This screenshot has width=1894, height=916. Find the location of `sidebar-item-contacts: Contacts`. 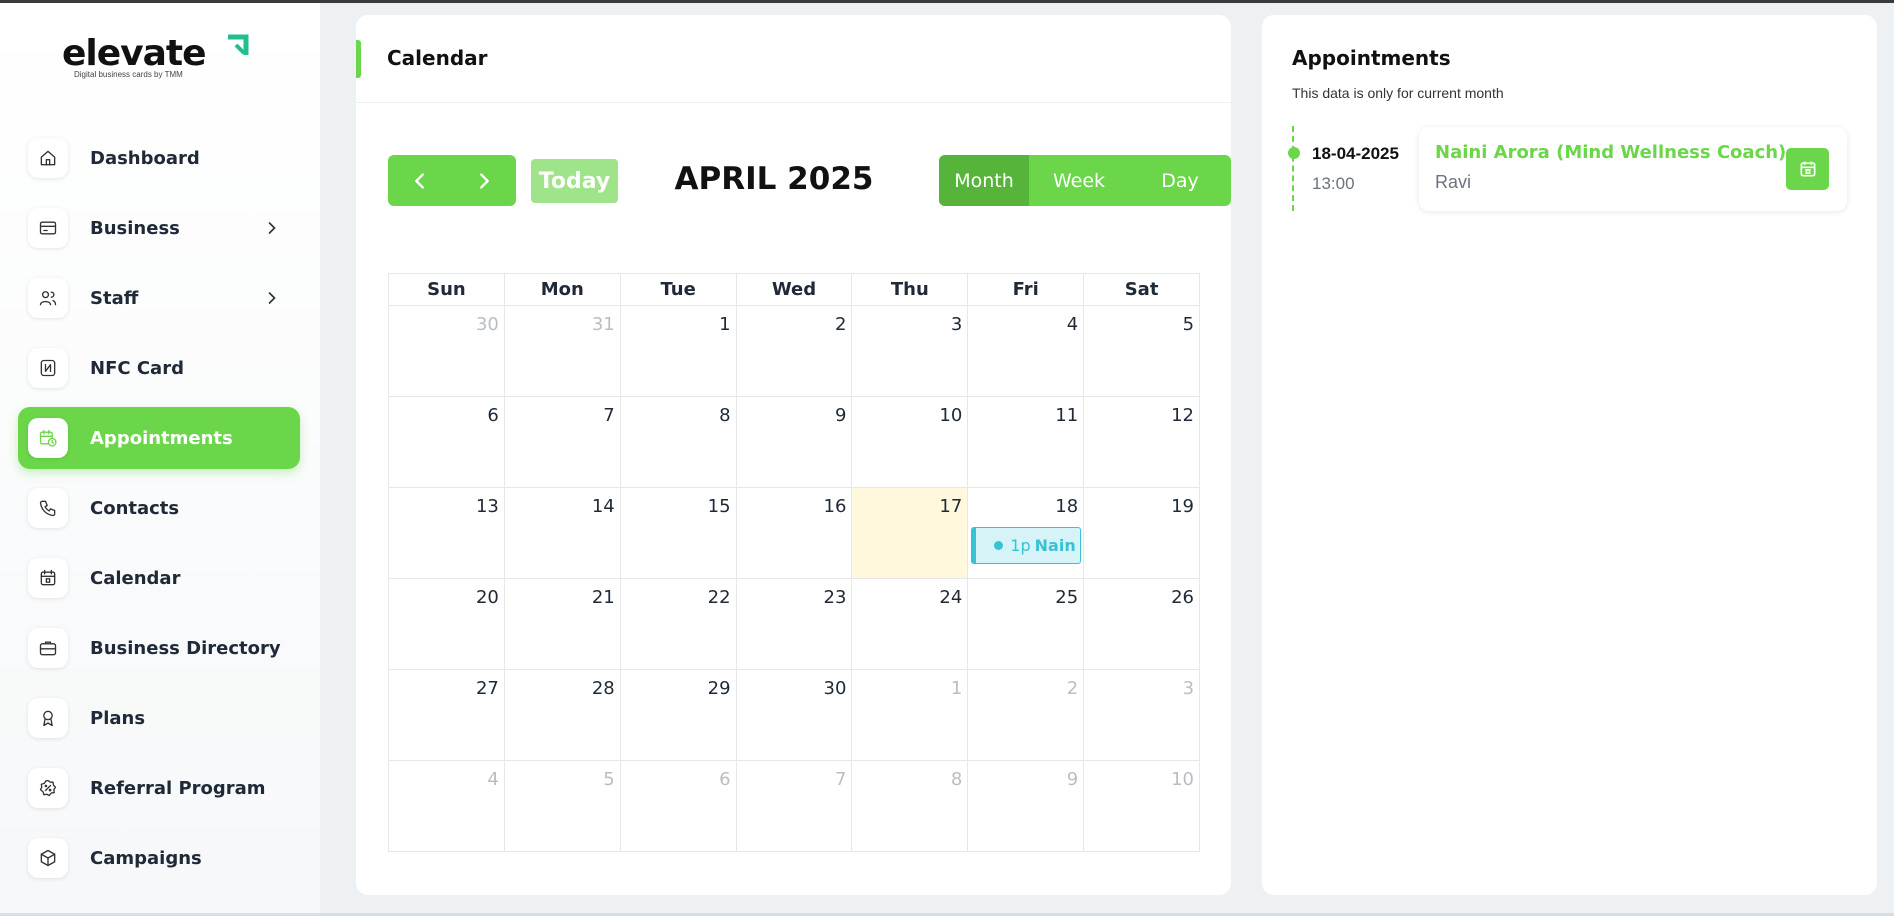

sidebar-item-contacts: Contacts is located at coordinates (159, 508).